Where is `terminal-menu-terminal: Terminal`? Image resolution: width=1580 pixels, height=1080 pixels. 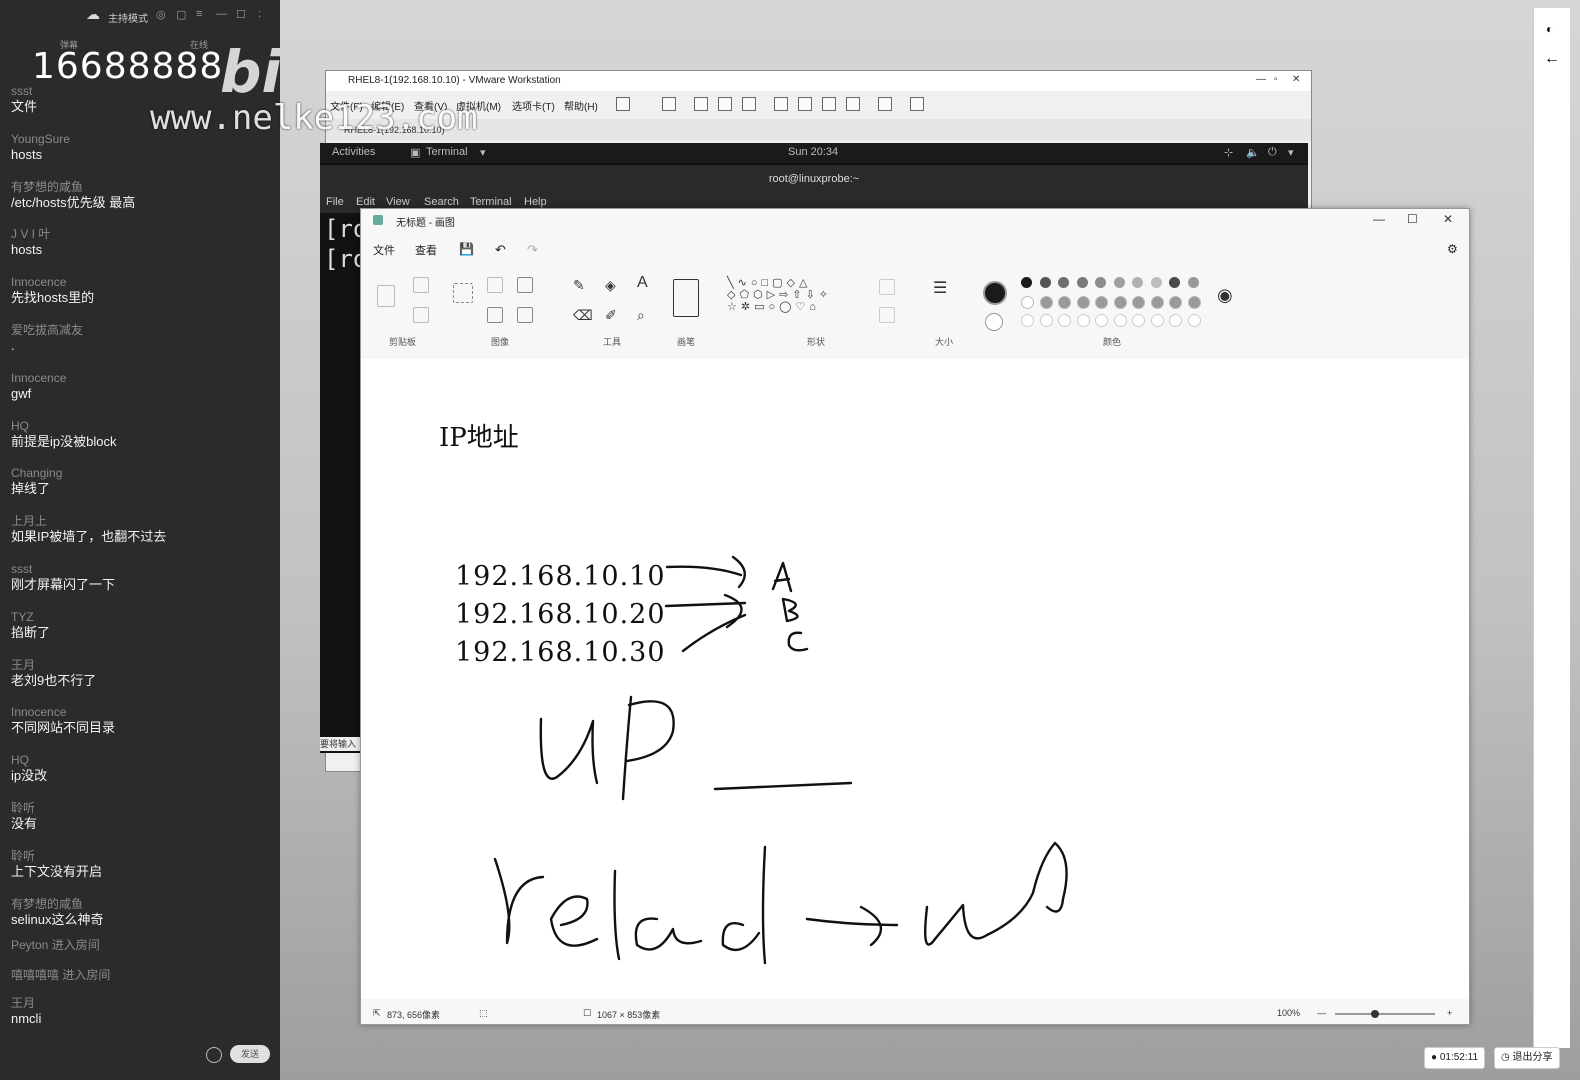
terminal-menu-terminal: Terminal is located at coordinates (491, 202).